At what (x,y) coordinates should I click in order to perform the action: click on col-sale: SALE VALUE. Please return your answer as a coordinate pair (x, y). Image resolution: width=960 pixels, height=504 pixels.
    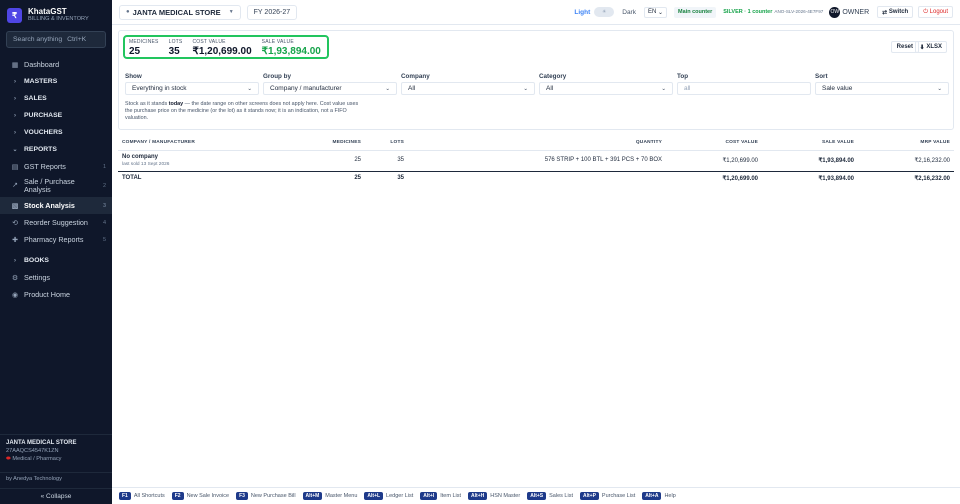
    Looking at the image, I should click on (837, 142).